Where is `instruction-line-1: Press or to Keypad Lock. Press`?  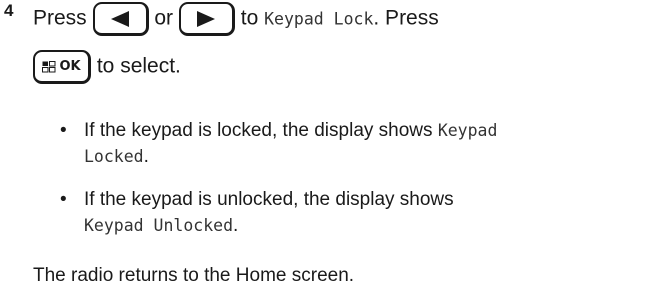
instruction-line-1: Press or to Keypad Lock. Press is located at coordinates (236, 19).